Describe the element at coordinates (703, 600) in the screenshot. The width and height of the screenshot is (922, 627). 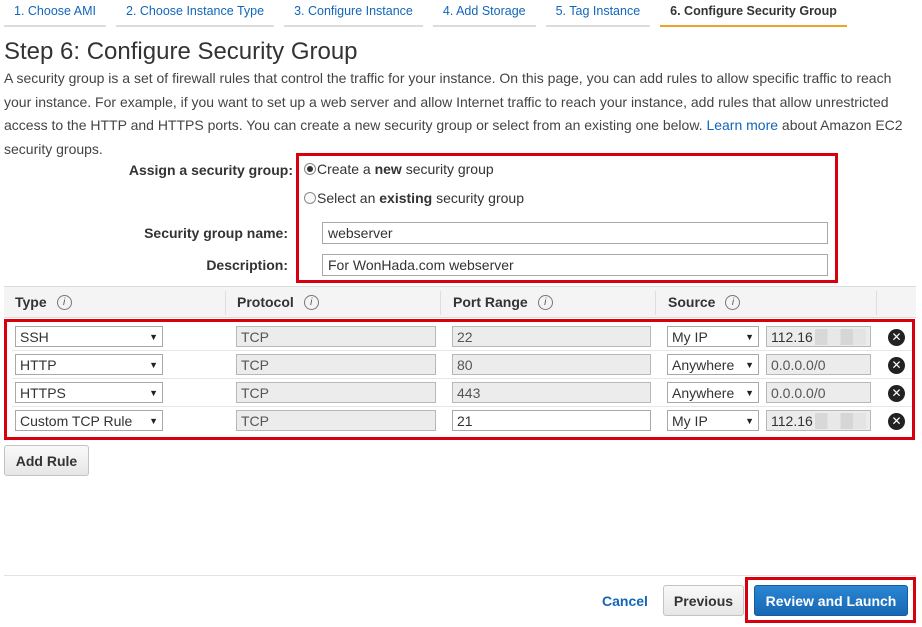
I see `previous-button: Previous` at that location.